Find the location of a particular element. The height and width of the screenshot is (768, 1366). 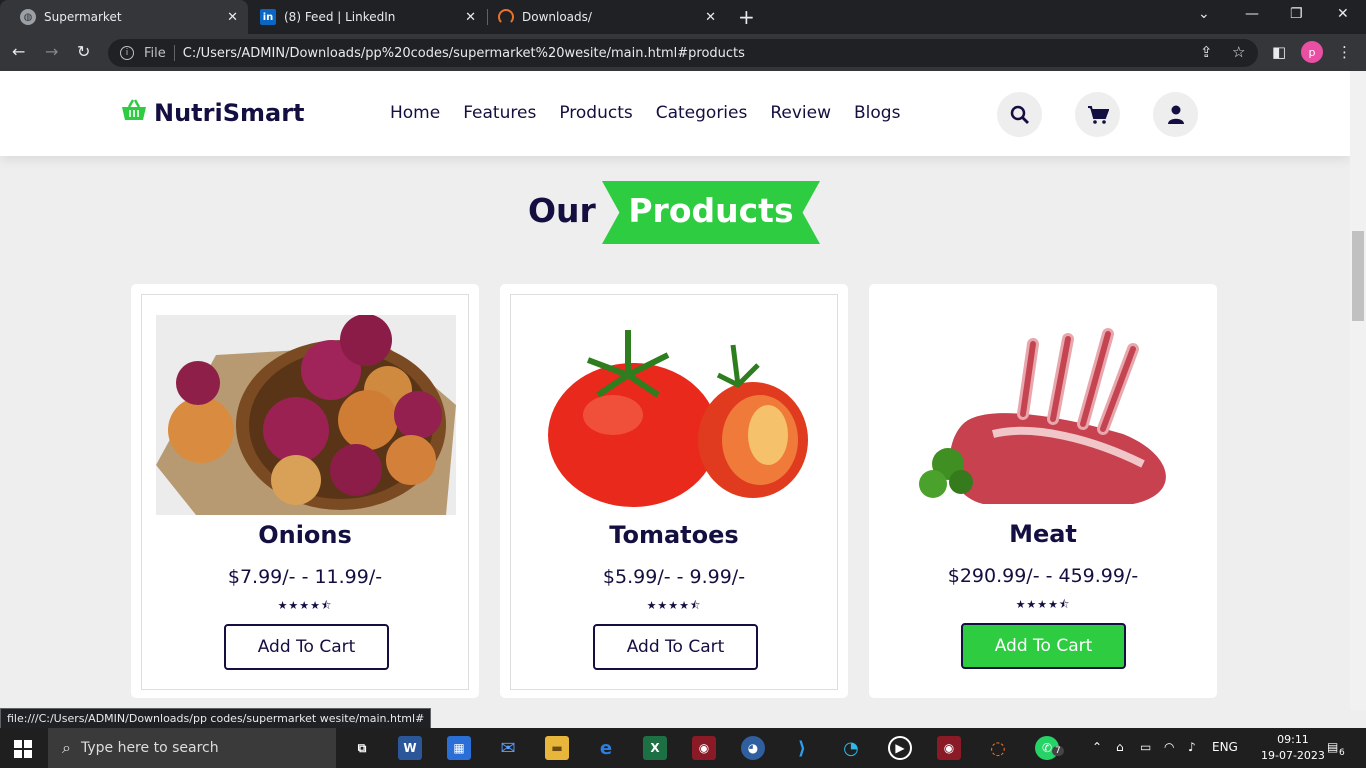

restore-button: ❐ is located at coordinates (1296, 14).